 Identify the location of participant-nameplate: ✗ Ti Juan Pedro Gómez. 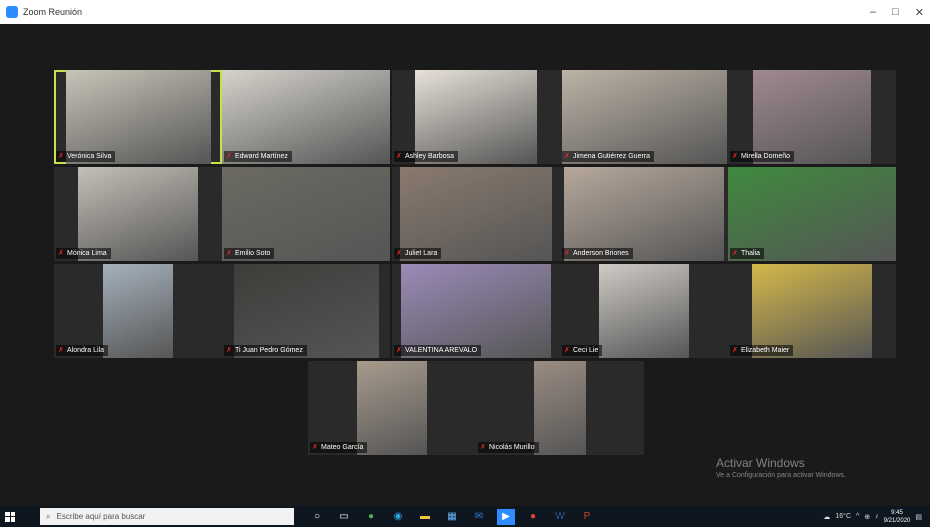
(265, 350).